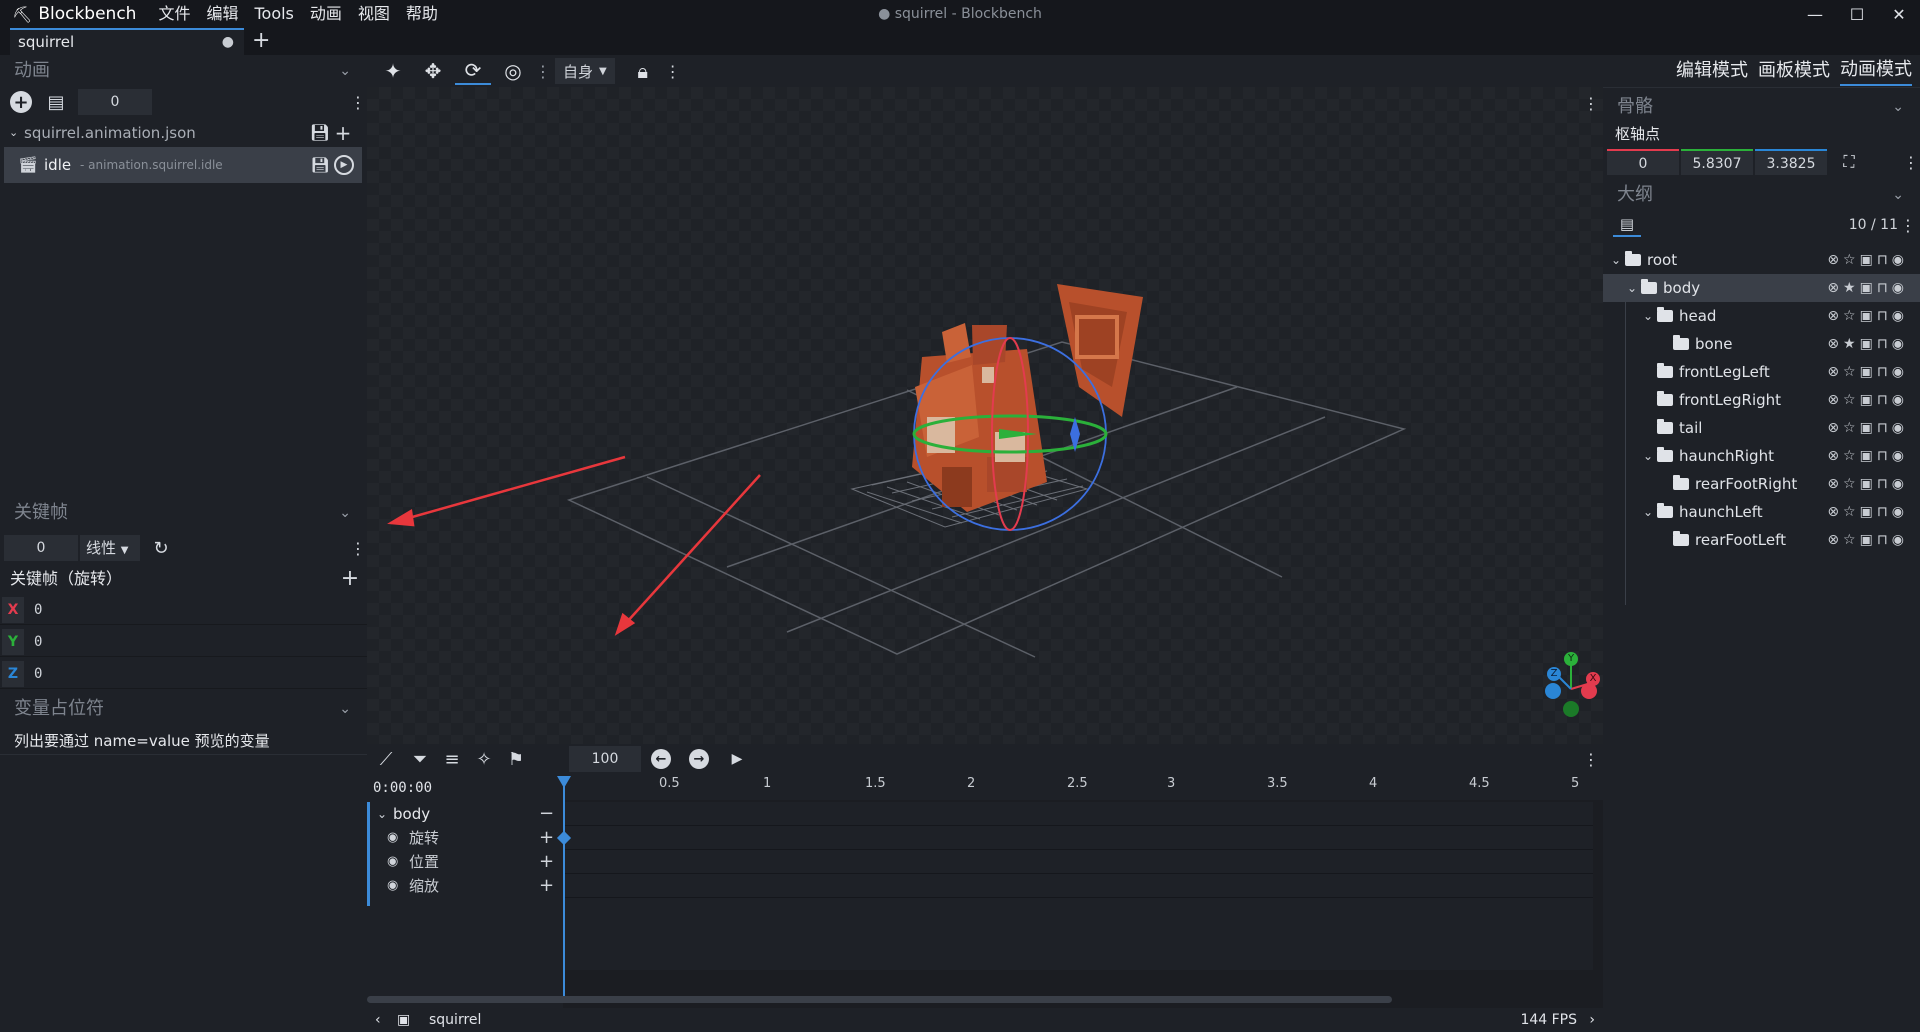 The width and height of the screenshot is (1920, 1032). What do you see at coordinates (196, 642) in the screenshot?
I see `keyframe-y-input: 0` at bounding box center [196, 642].